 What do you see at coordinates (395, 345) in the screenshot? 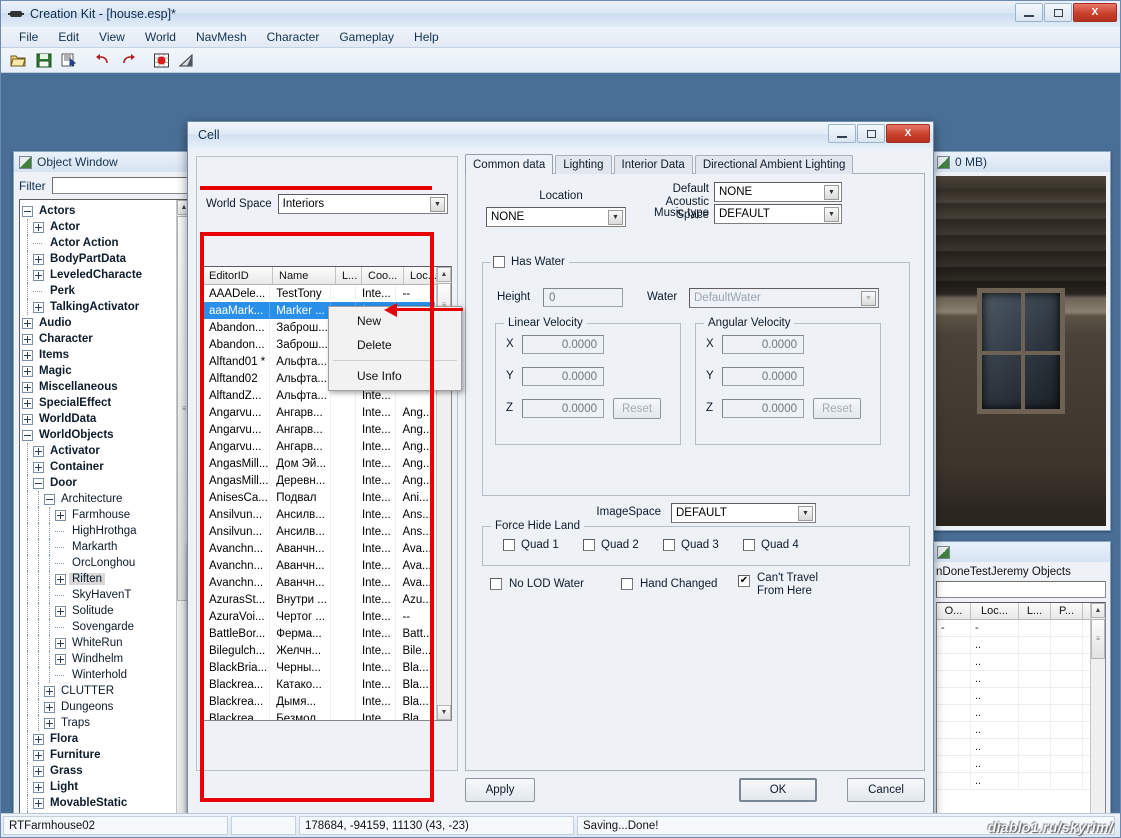
I see `context-menu-item-delete: Delete` at bounding box center [395, 345].